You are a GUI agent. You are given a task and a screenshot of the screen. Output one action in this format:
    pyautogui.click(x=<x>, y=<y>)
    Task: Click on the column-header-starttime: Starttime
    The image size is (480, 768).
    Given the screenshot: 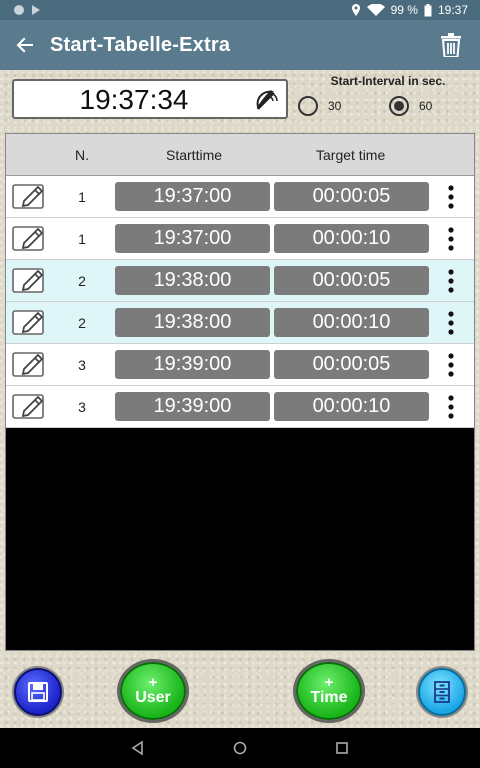 What is the action you would take?
    pyautogui.click(x=194, y=155)
    